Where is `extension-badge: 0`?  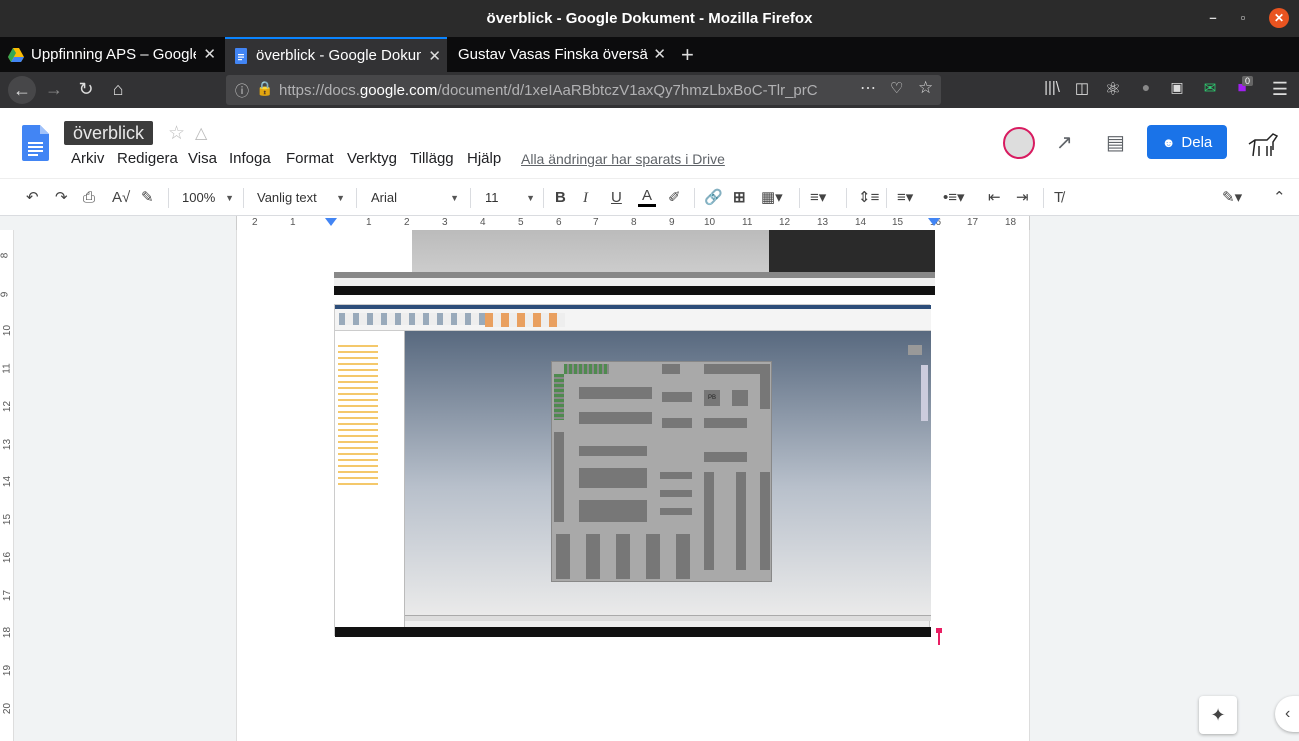
extension-badge: 0 is located at coordinates (1248, 81).